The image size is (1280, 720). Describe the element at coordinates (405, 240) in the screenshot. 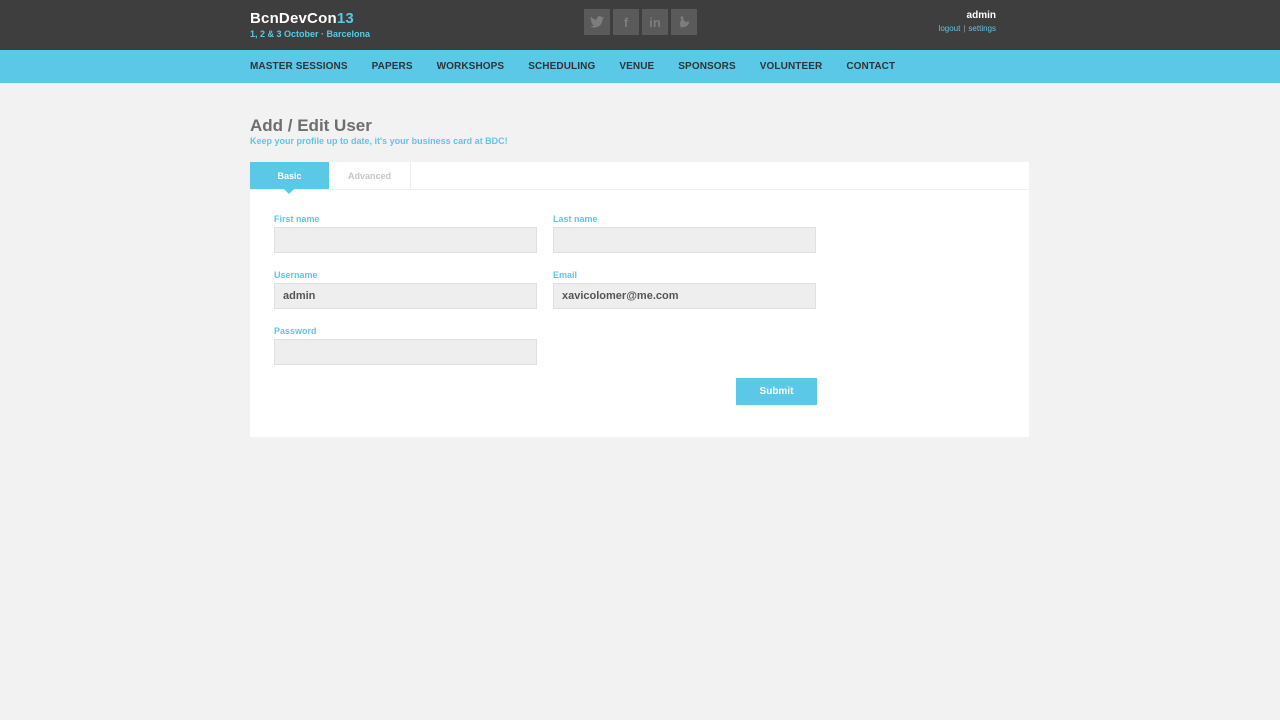

I see `first-name-input` at that location.